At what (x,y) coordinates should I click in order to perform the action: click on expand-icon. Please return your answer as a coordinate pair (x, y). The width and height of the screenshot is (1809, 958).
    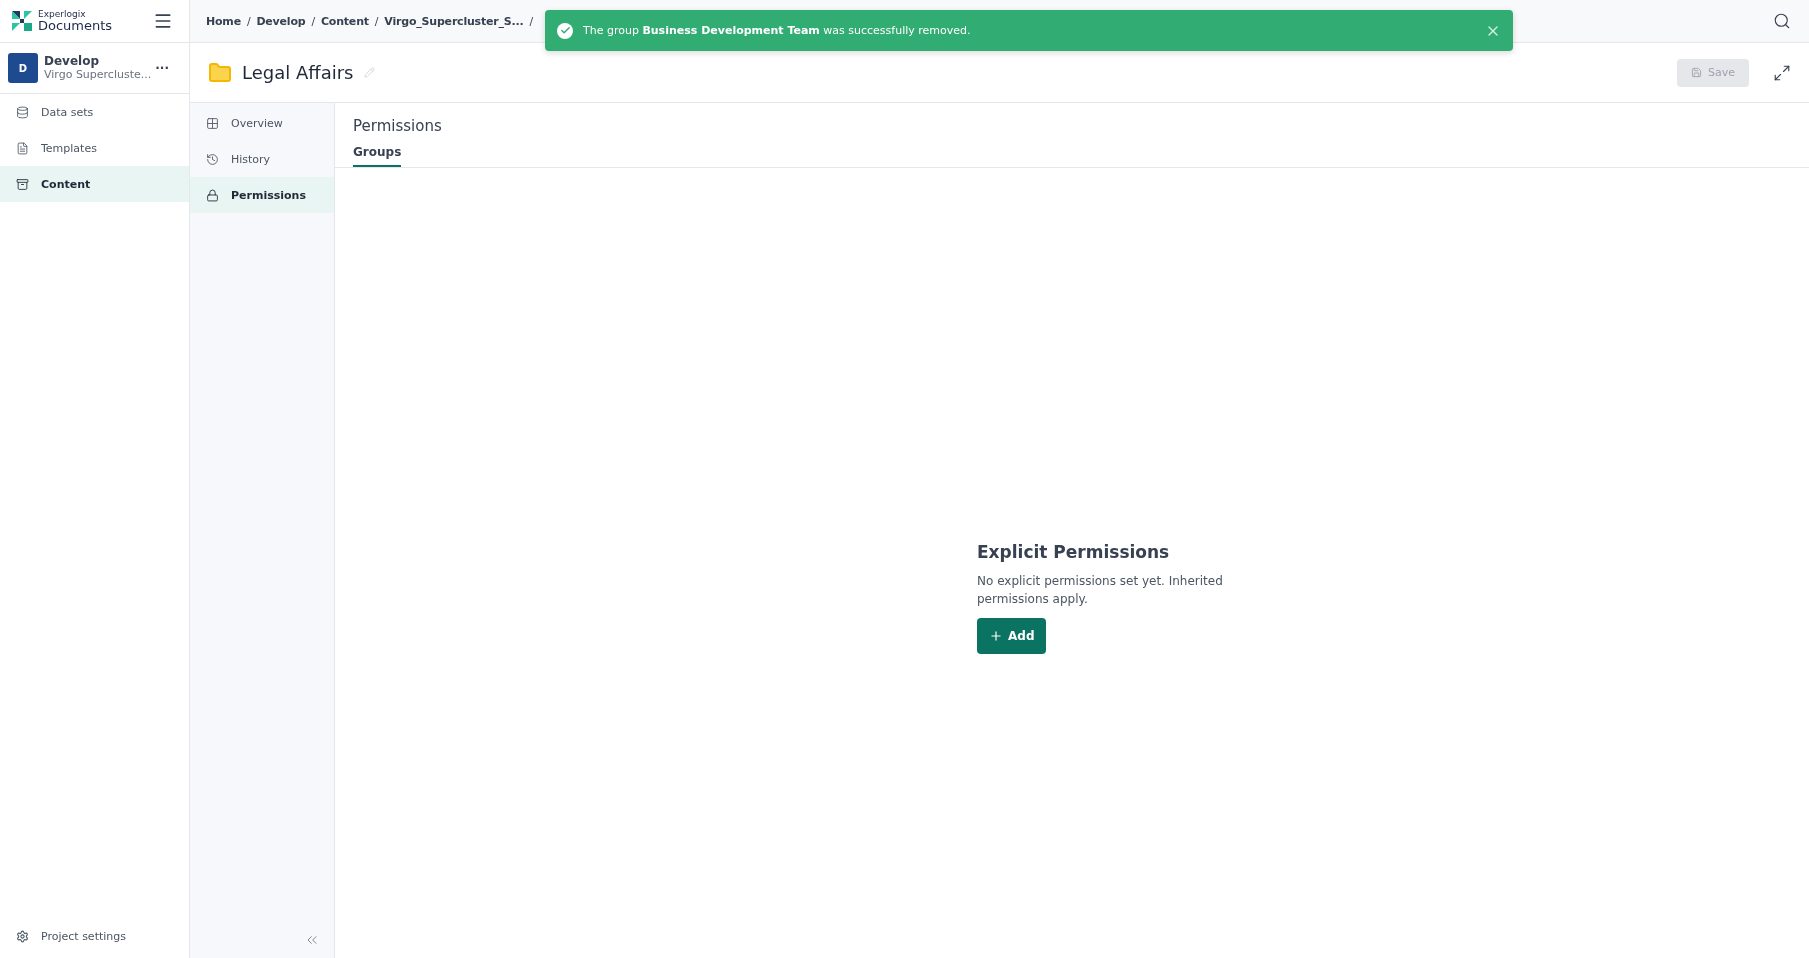
    Looking at the image, I should click on (1782, 72).